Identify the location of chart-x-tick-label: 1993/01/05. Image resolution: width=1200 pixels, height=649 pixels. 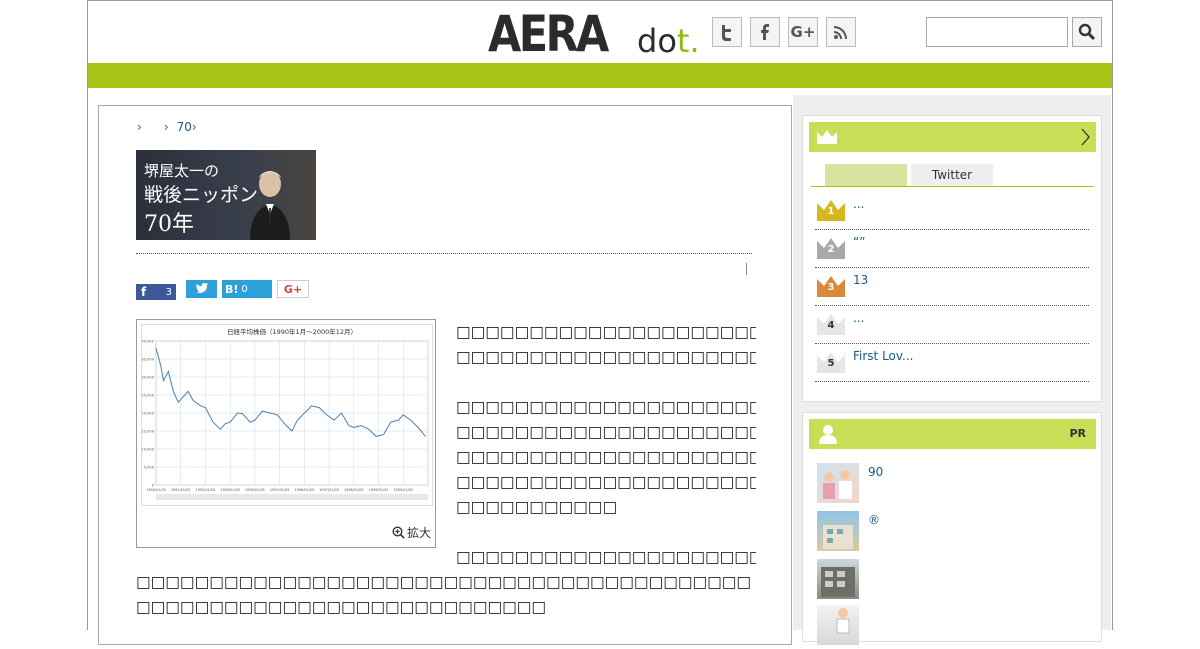
(230, 490).